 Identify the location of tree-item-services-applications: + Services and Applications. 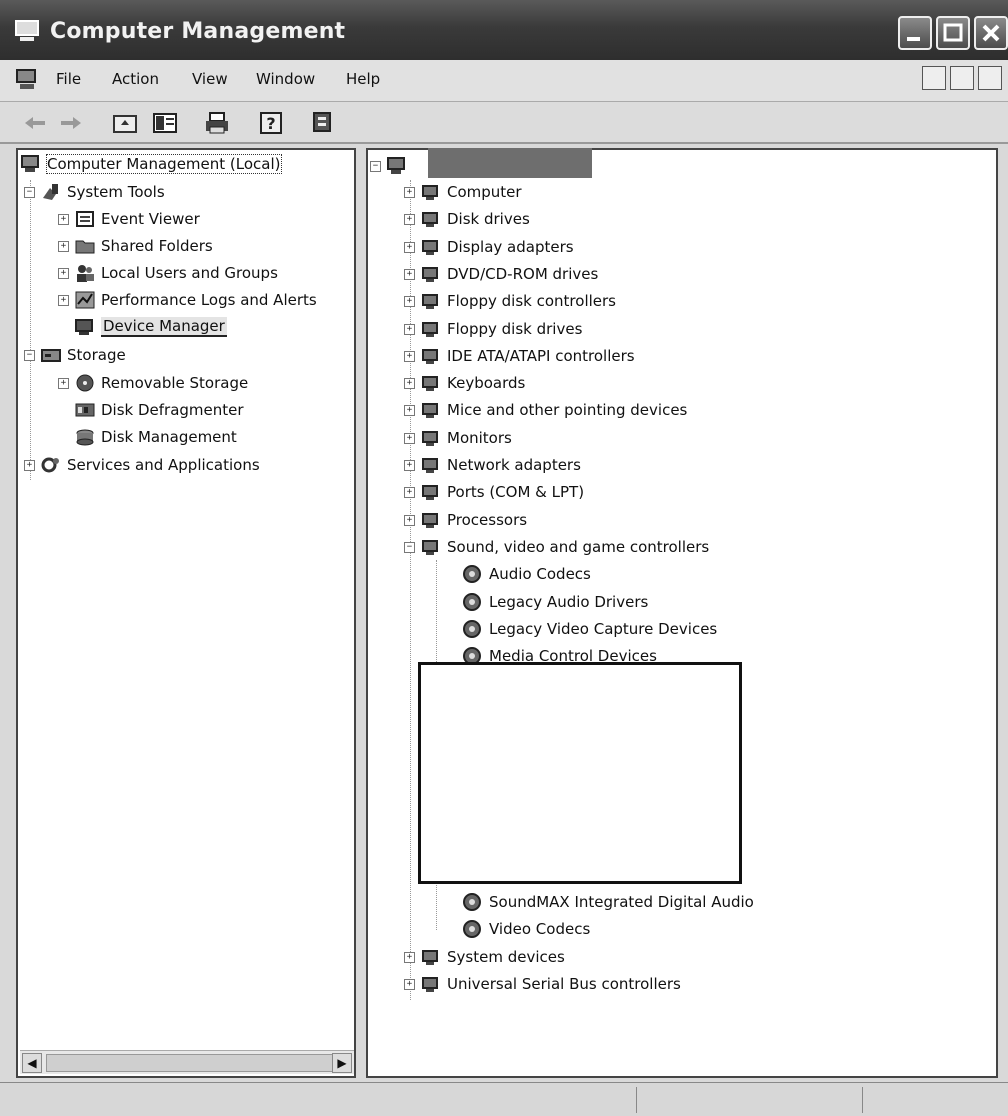
(142, 465).